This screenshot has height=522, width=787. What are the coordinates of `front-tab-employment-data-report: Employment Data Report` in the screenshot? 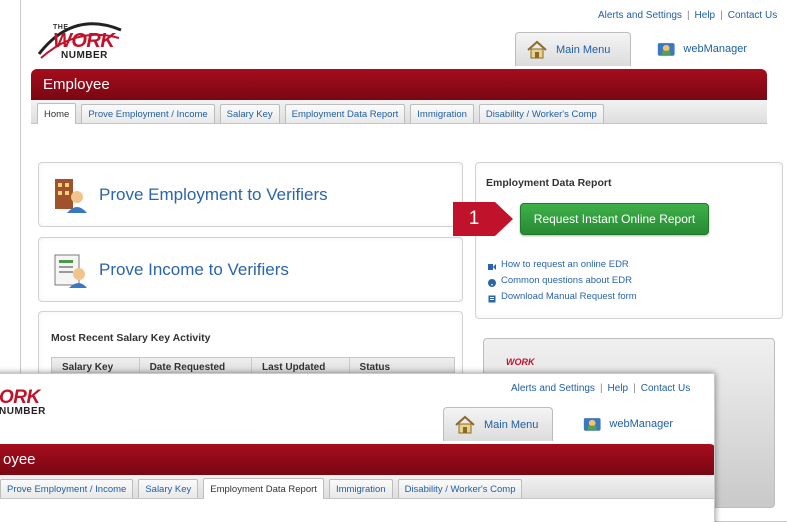 It's located at (263, 488).